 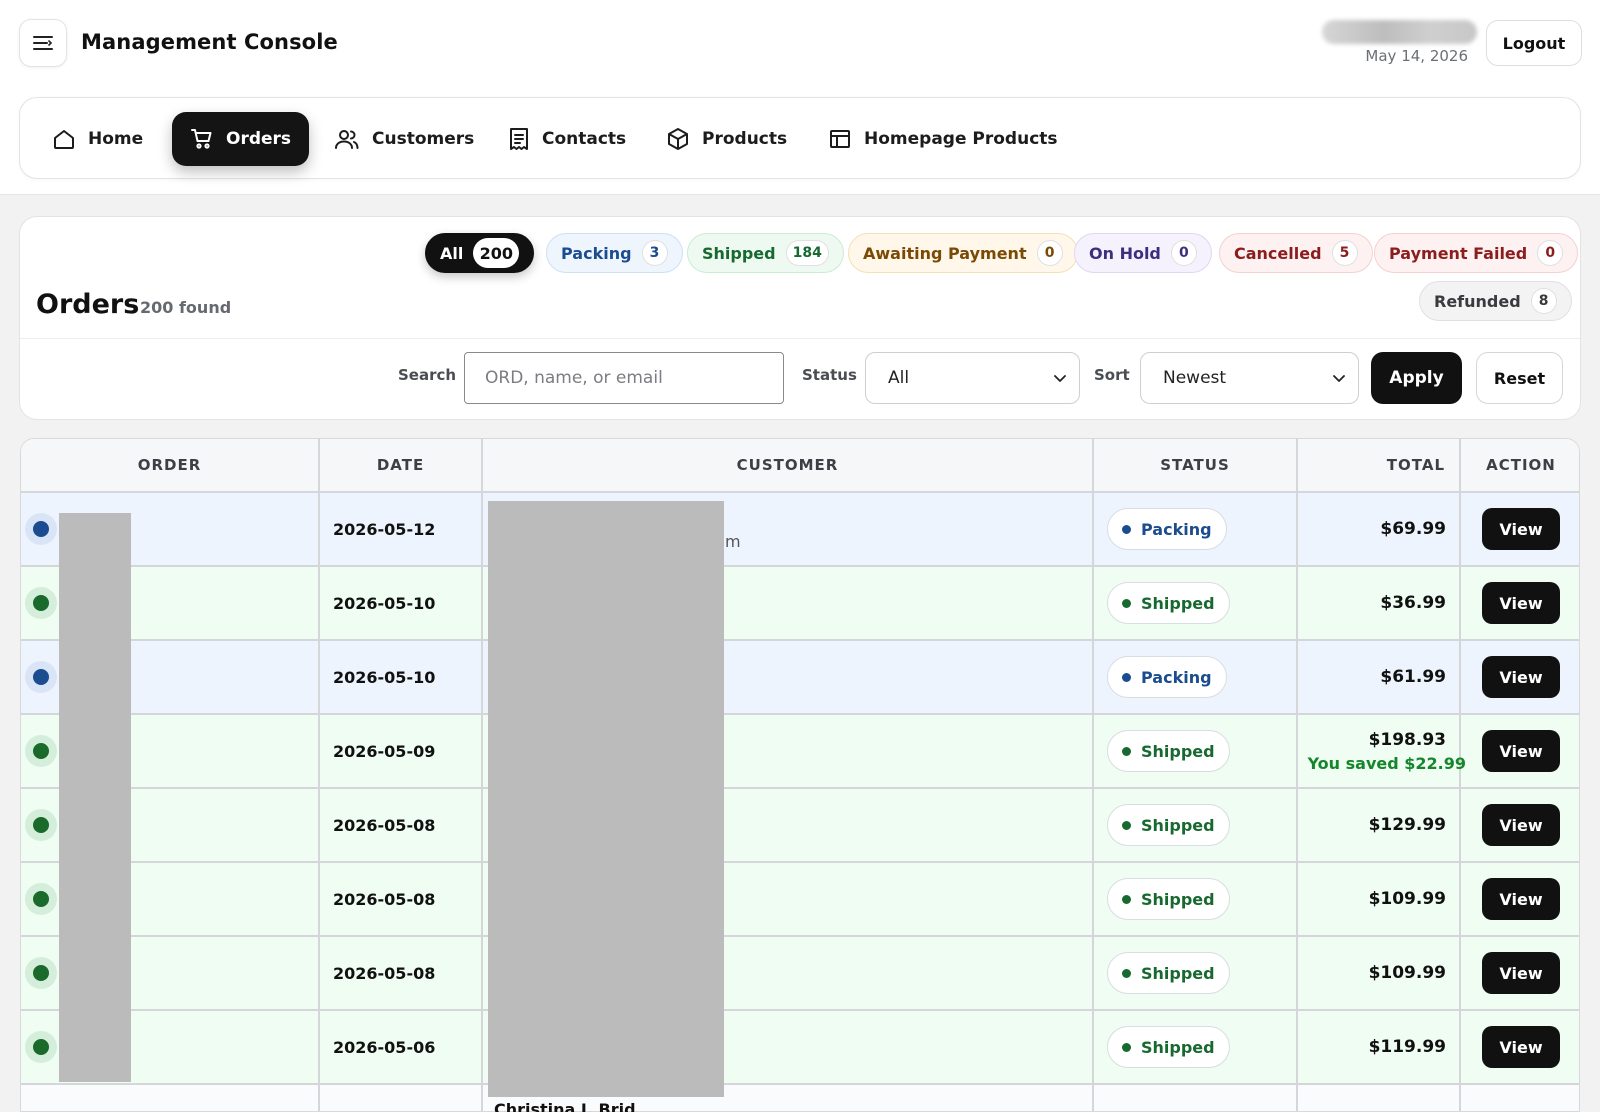 What do you see at coordinates (961, 139) in the screenshot?
I see `nav-label-homepage-products: Homepage Products` at bounding box center [961, 139].